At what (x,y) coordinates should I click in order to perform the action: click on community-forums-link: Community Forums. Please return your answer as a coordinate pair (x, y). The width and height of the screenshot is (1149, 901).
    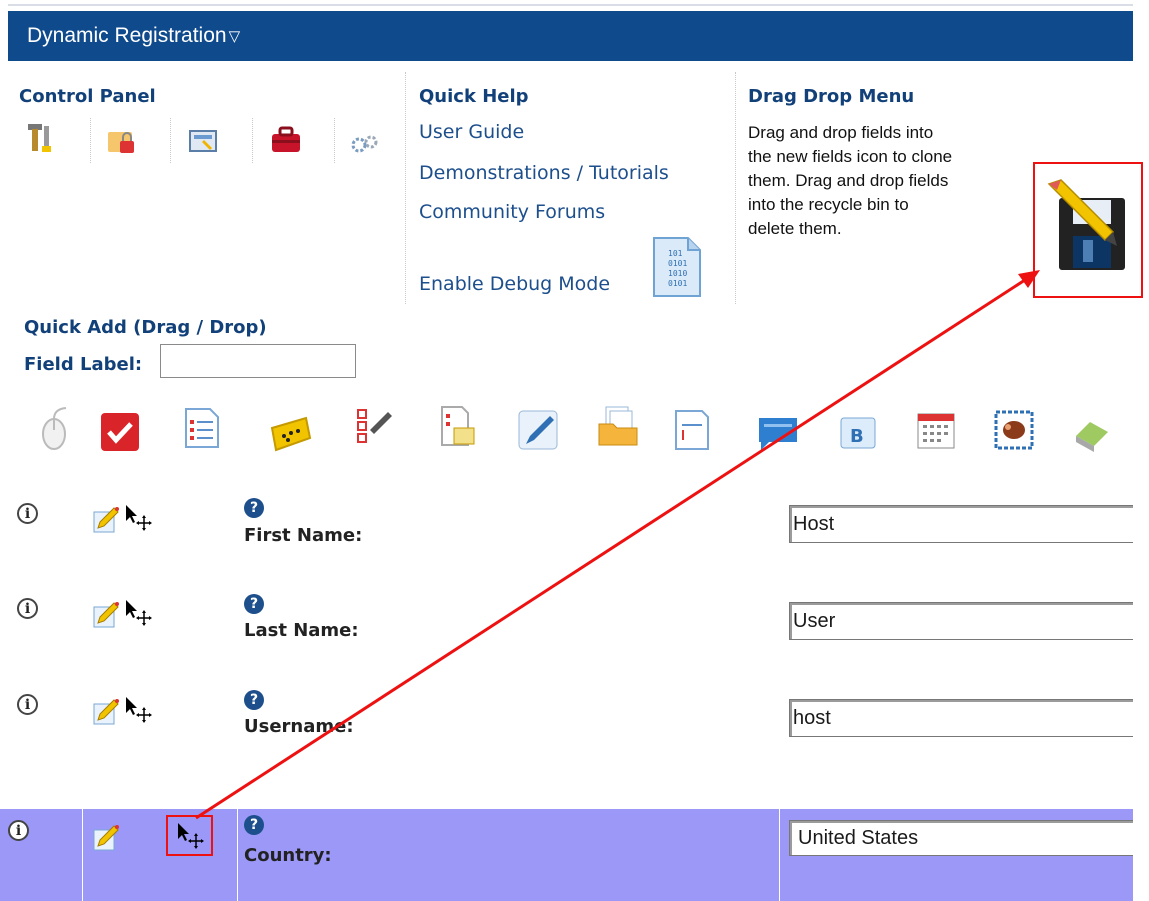
    Looking at the image, I should click on (512, 212).